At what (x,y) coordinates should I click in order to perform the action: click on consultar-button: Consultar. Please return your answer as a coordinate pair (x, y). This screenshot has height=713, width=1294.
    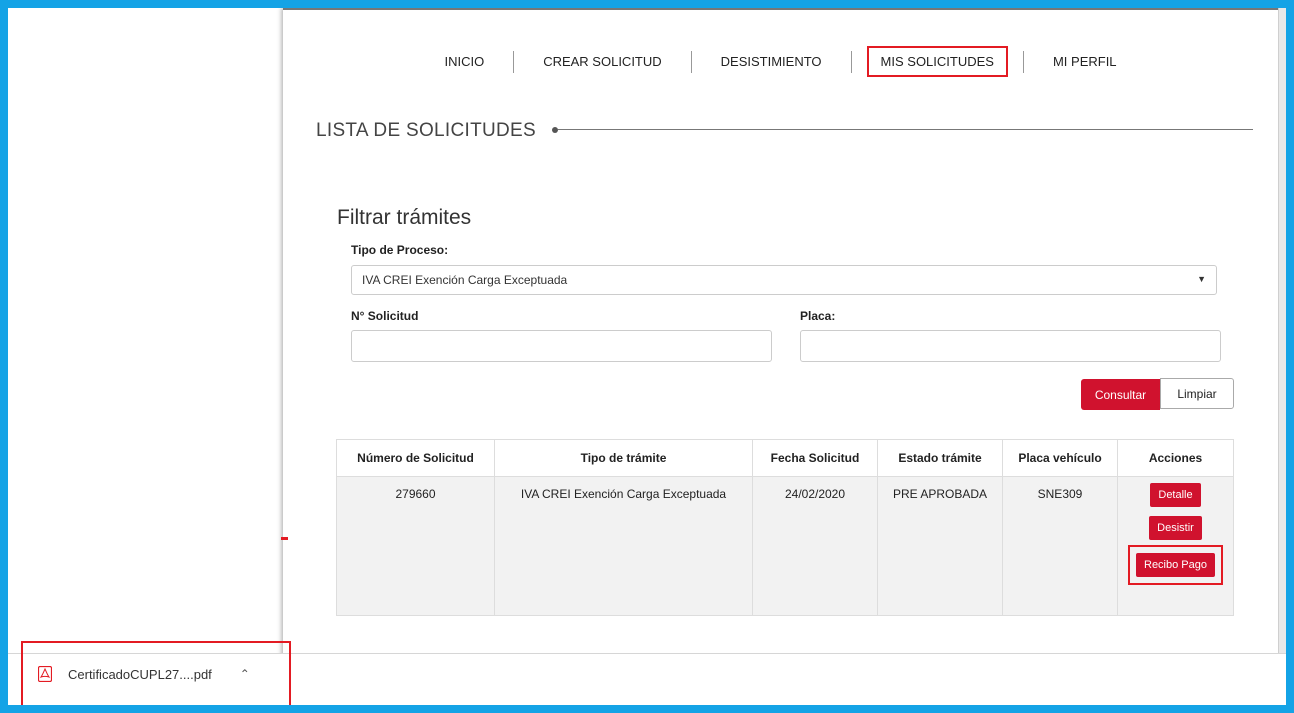
    Looking at the image, I should click on (1120, 394).